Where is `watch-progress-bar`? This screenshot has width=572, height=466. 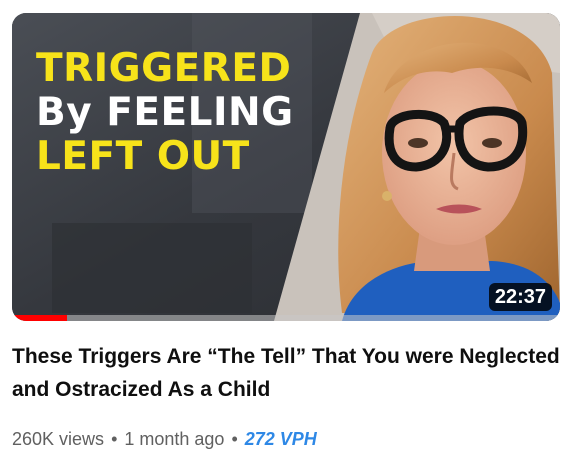
watch-progress-bar is located at coordinates (286, 318).